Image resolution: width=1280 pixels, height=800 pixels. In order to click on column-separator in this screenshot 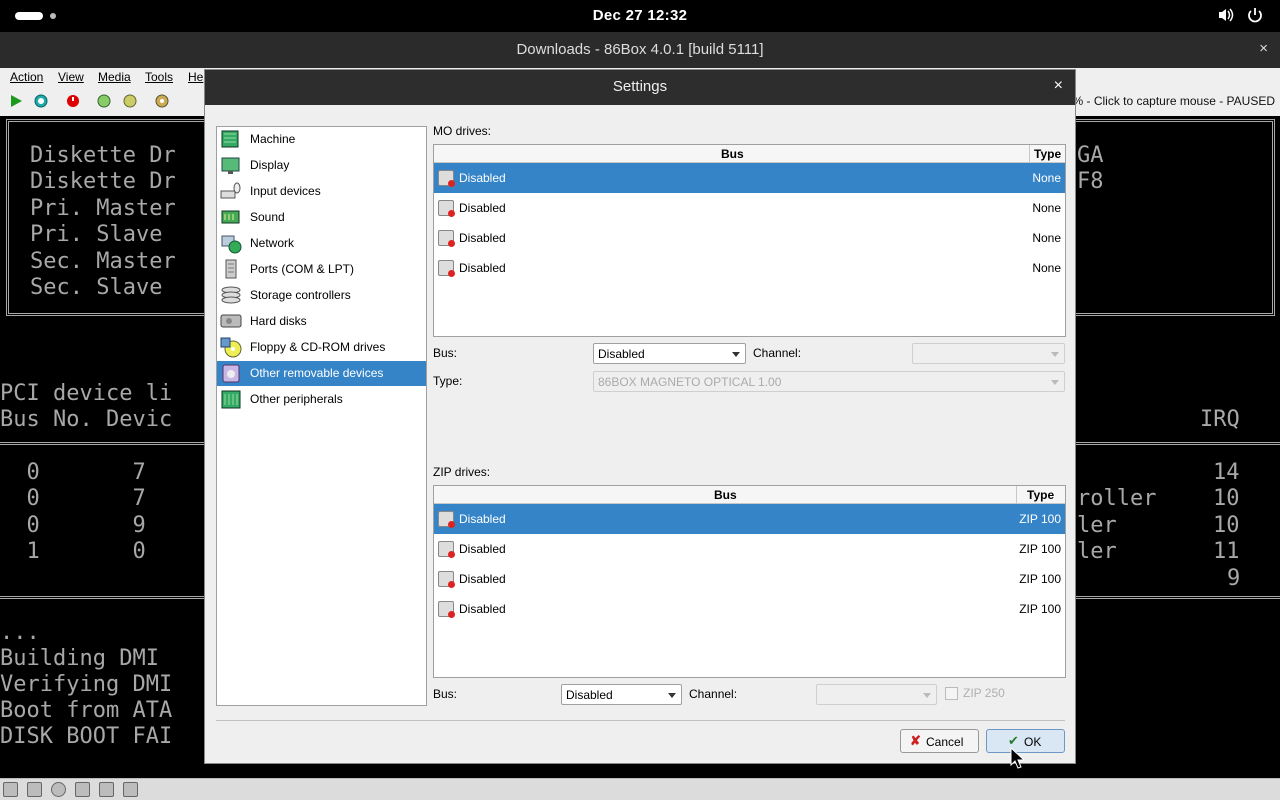, I will do `click(1029, 154)`.